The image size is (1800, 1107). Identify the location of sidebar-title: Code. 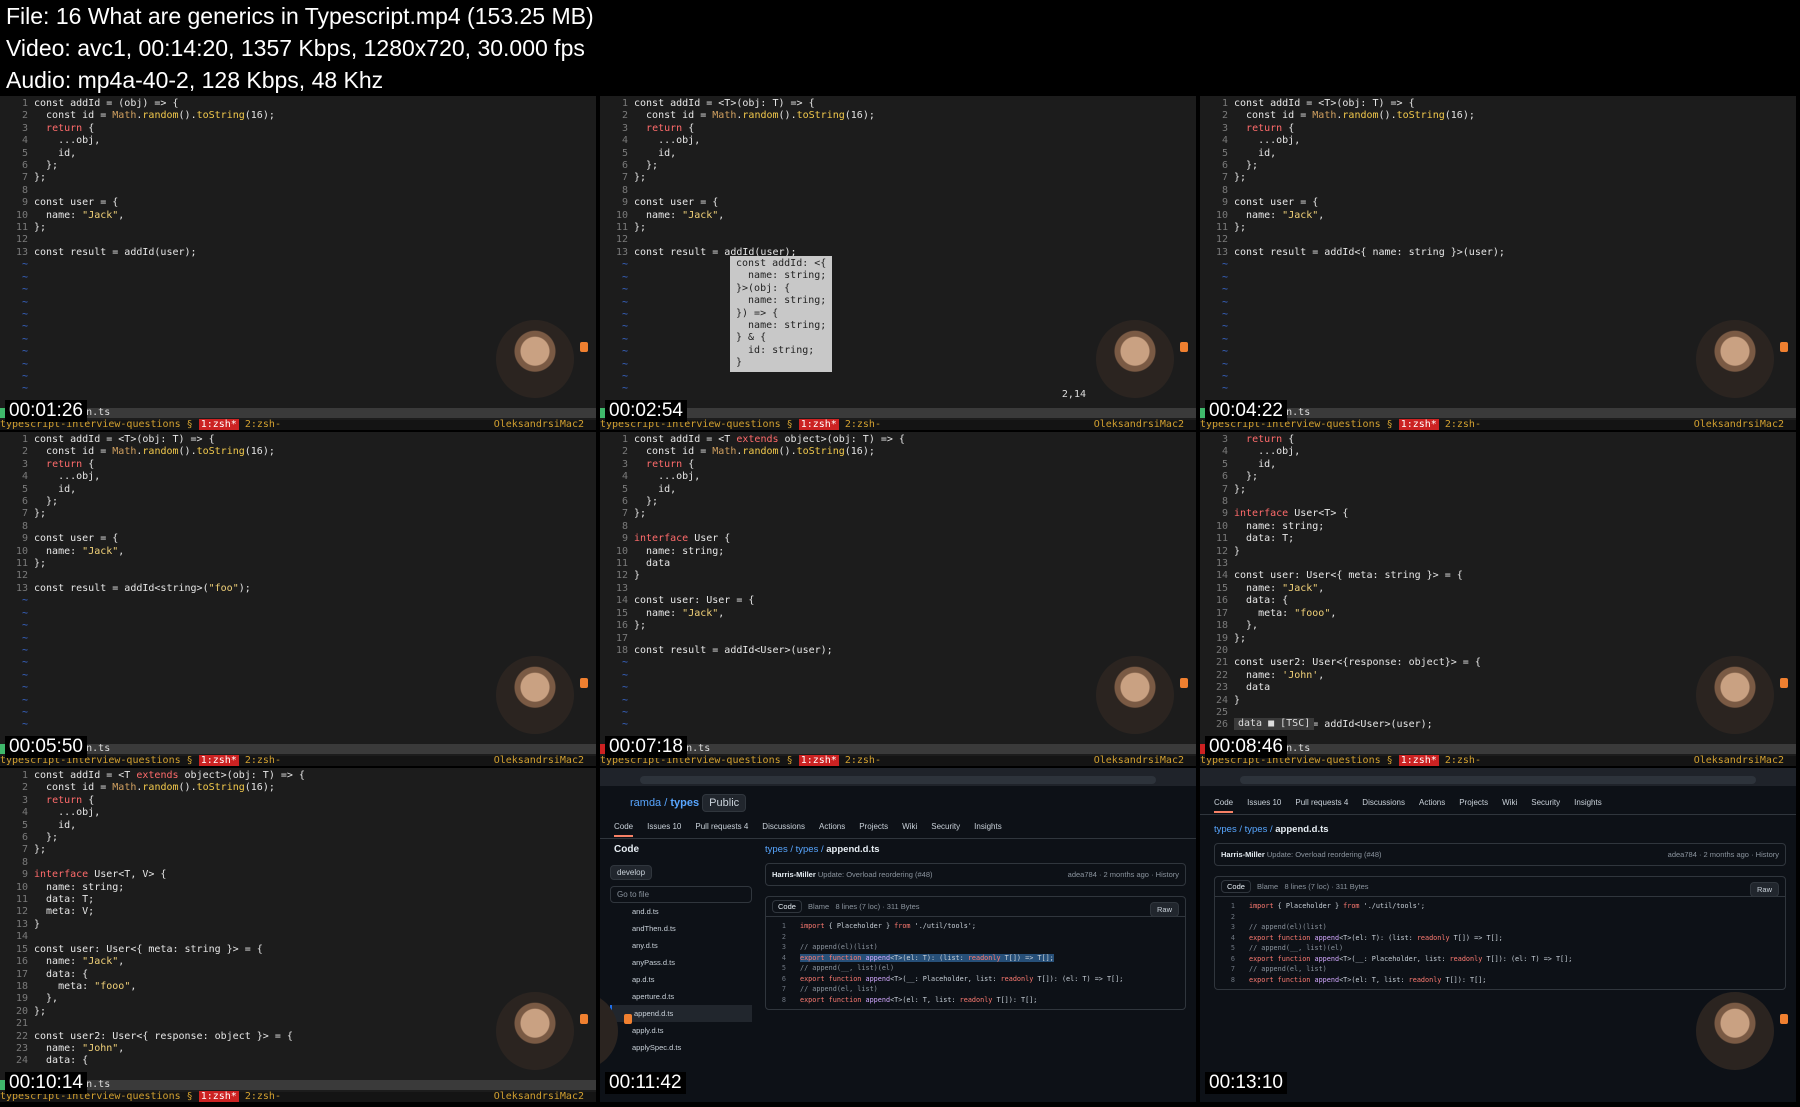
(626, 849).